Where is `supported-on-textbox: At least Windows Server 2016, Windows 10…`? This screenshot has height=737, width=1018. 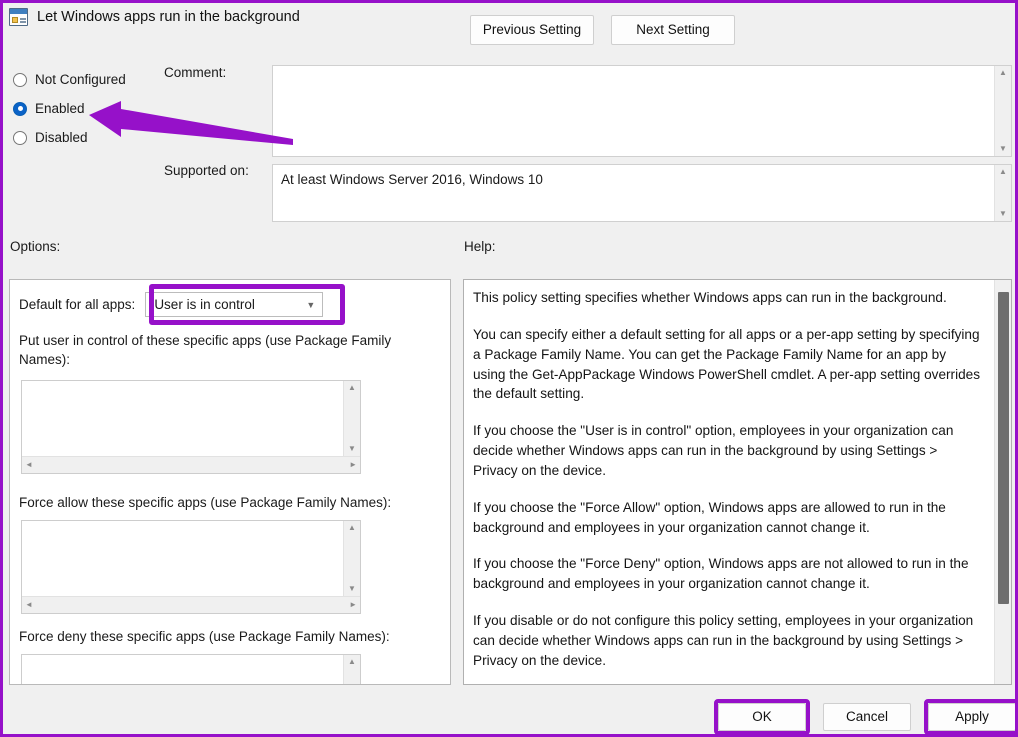 supported-on-textbox: At least Windows Server 2016, Windows 10… is located at coordinates (642, 193).